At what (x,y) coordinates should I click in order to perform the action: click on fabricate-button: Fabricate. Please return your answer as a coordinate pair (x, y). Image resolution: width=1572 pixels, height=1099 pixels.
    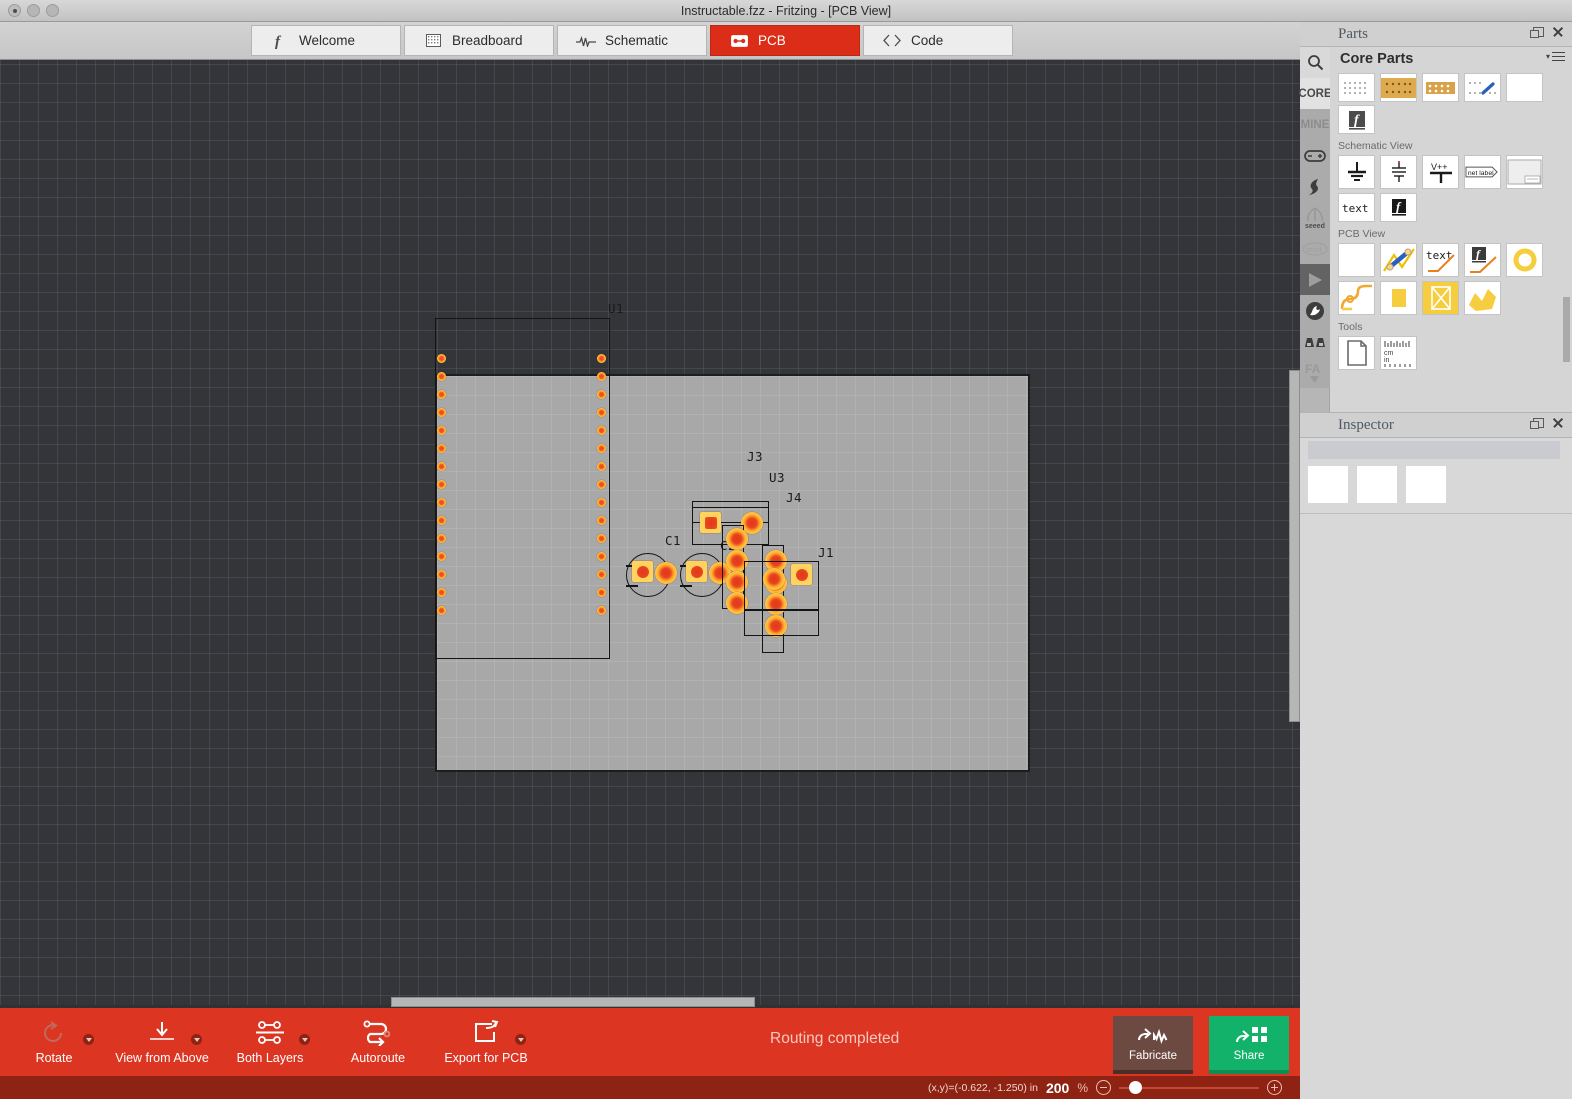
    Looking at the image, I should click on (1153, 1045).